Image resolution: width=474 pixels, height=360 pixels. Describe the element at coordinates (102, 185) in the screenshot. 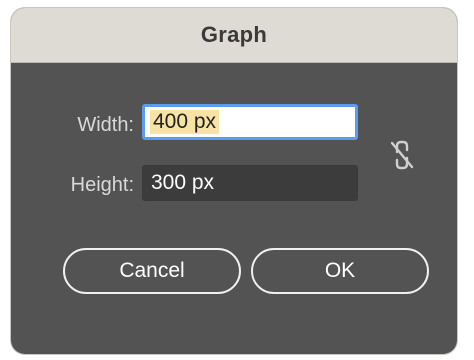

I see `height-label: Height:` at that location.